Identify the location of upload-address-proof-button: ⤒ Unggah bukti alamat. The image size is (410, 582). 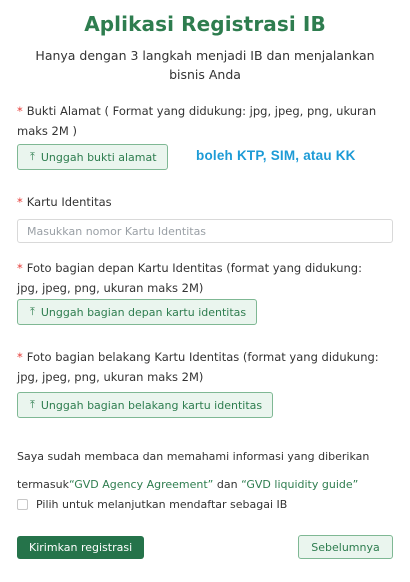
(92, 157).